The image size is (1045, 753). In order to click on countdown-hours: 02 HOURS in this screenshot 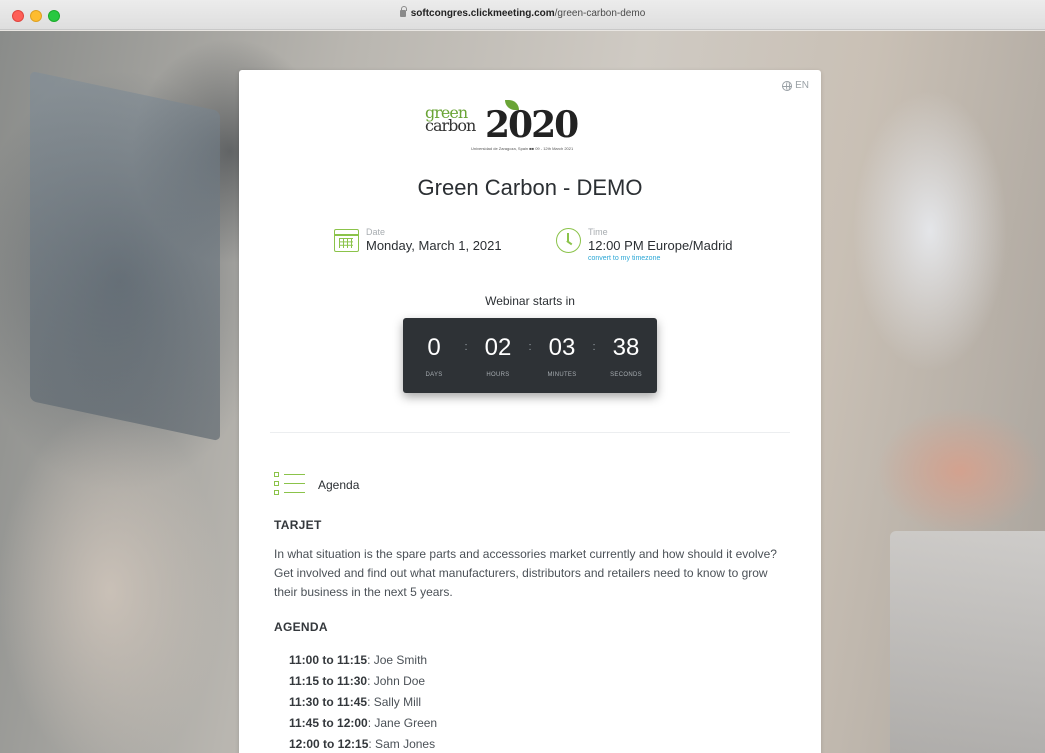, I will do `click(498, 356)`.